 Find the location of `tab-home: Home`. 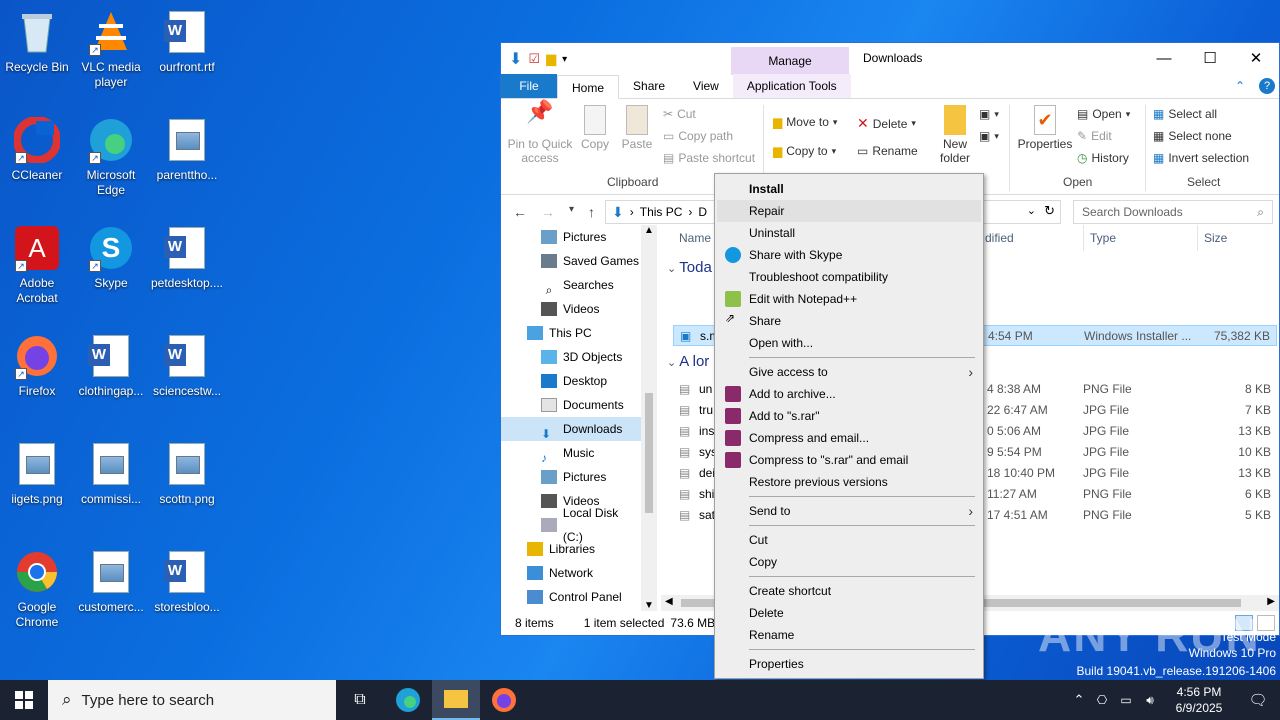

tab-home: Home is located at coordinates (588, 87).